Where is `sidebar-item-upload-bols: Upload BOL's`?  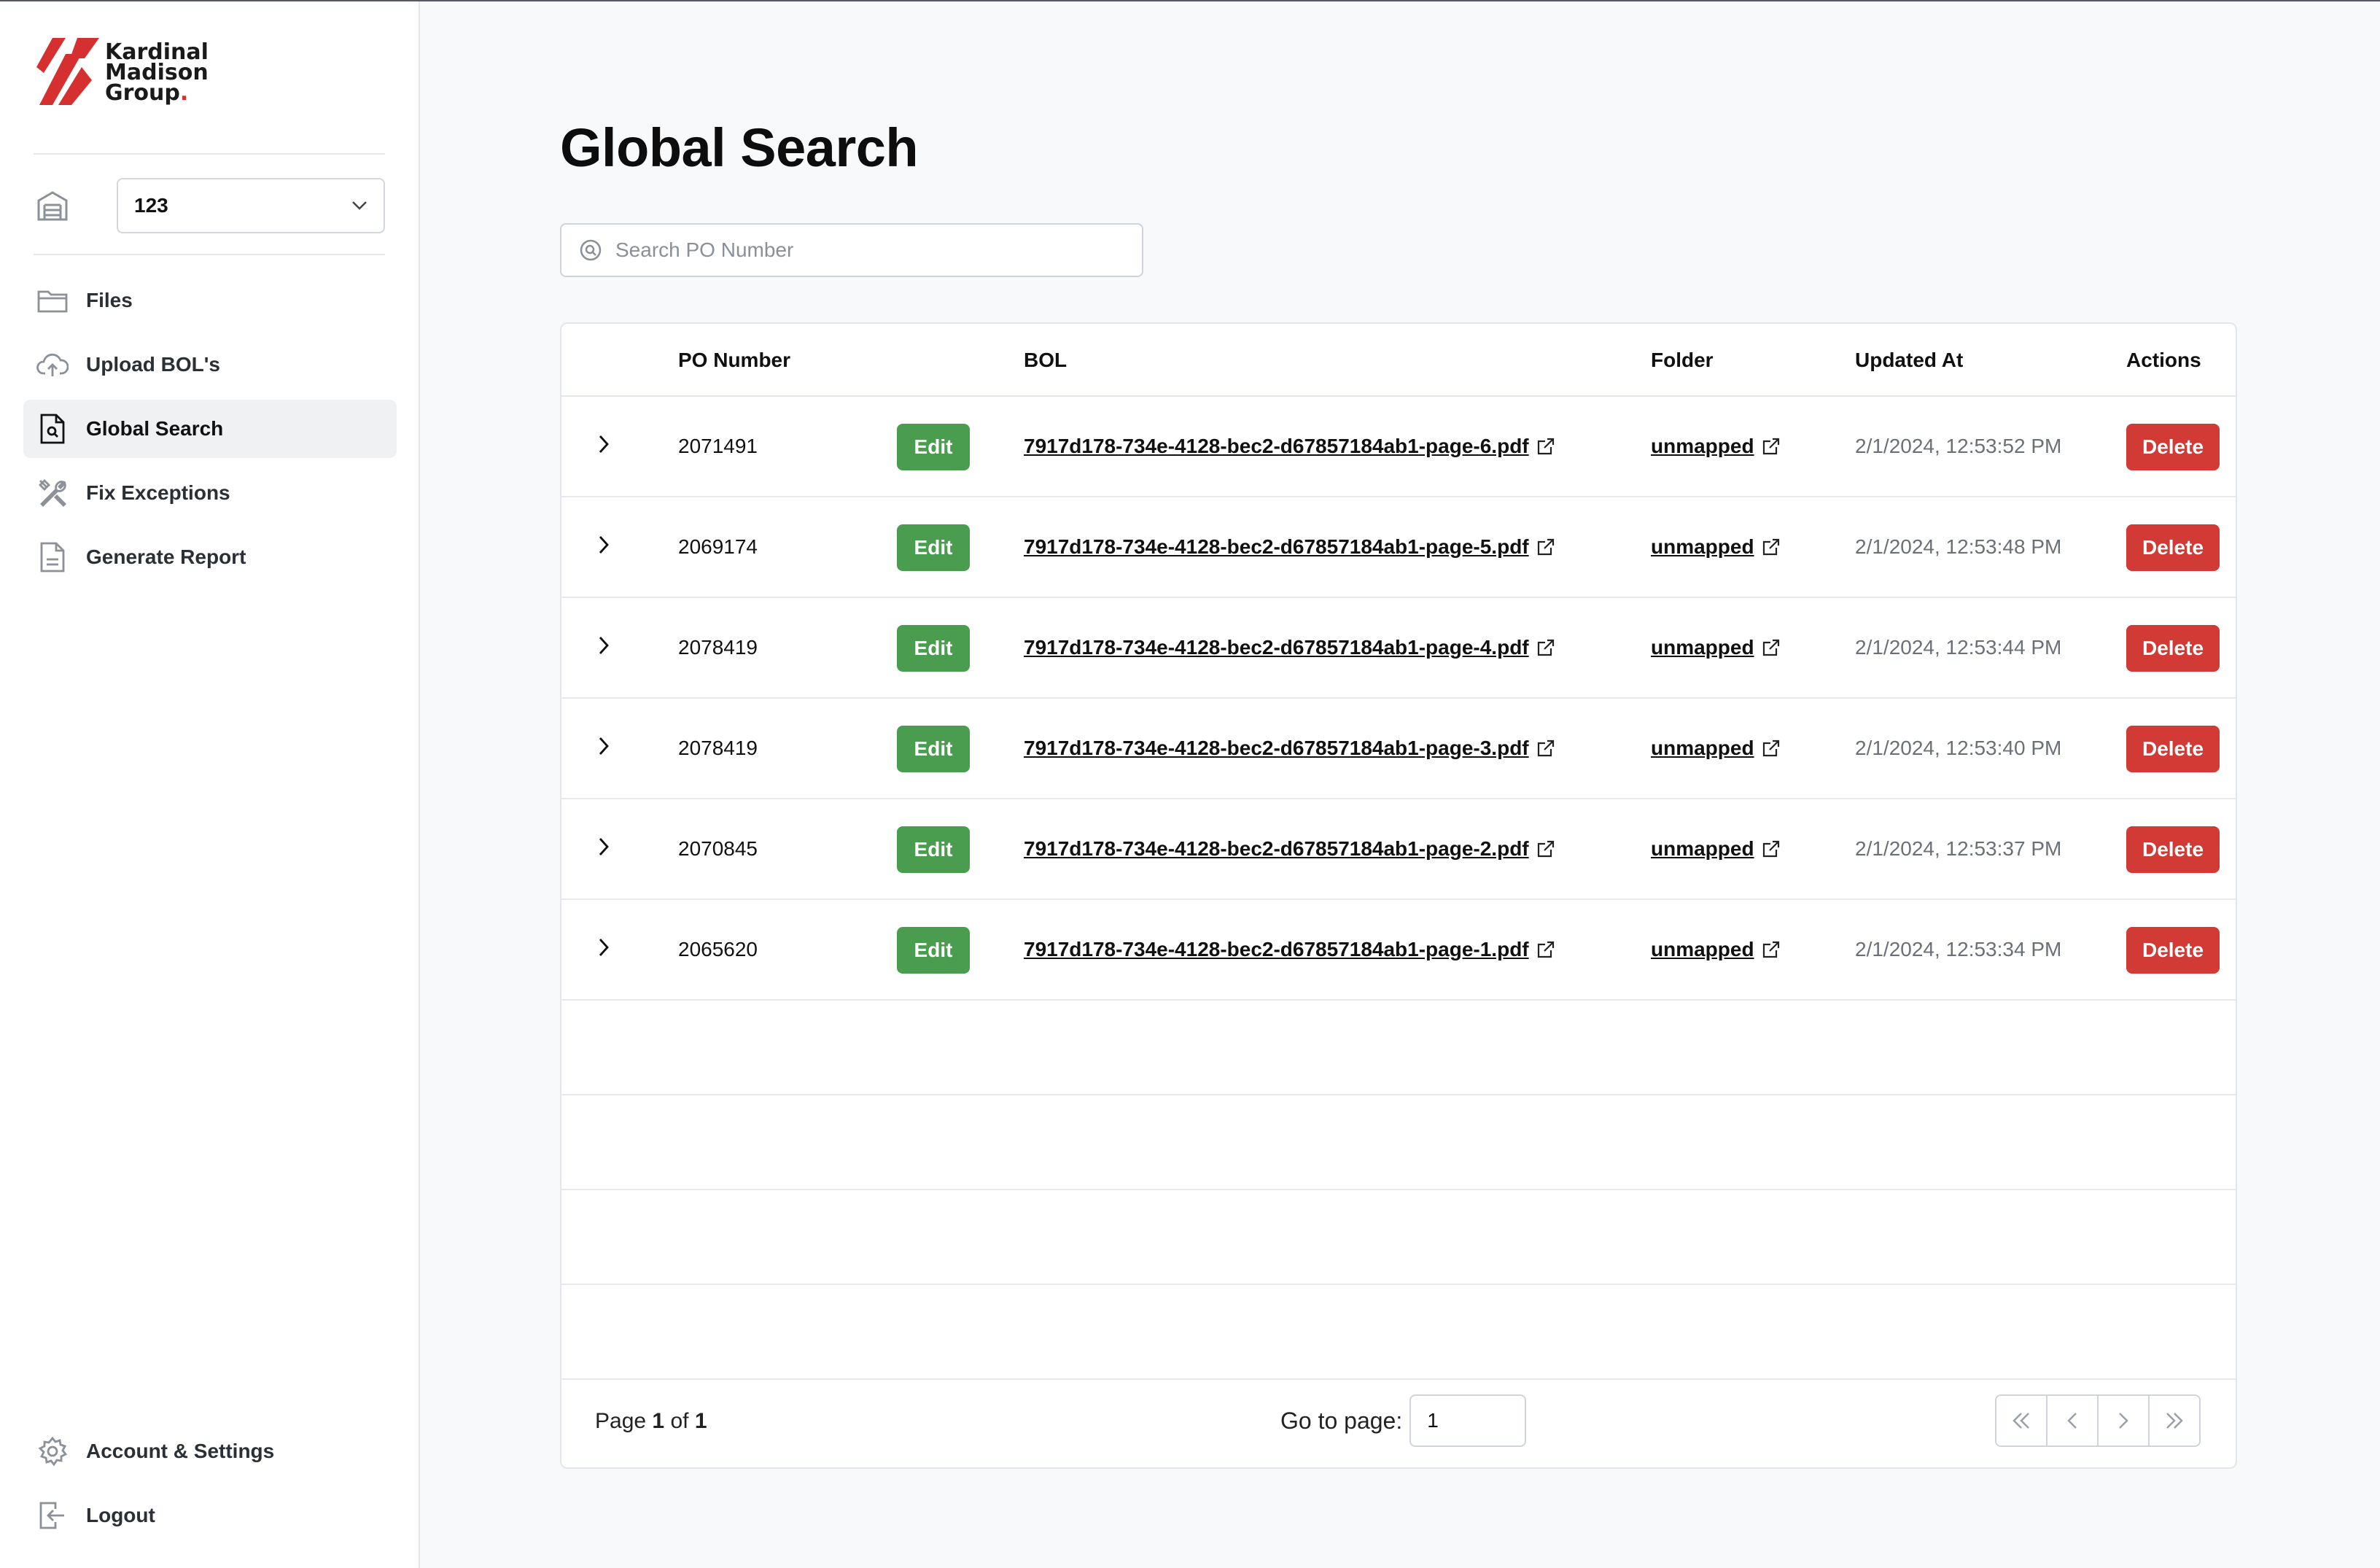
sidebar-item-upload-bols: Upload BOL's is located at coordinates (210, 364).